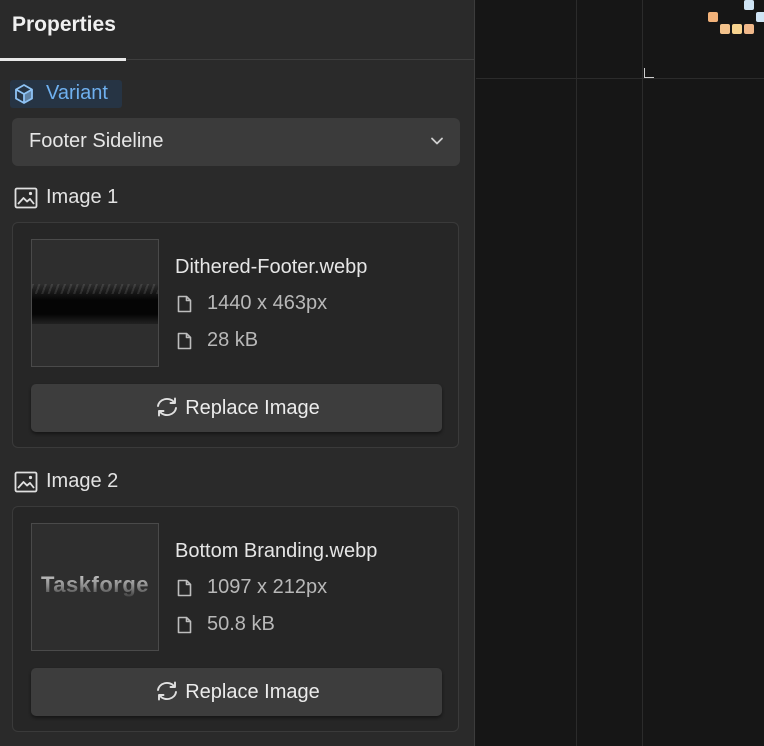  Describe the element at coordinates (241, 624) in the screenshot. I see `image-2-size: 50.8 kB` at that location.